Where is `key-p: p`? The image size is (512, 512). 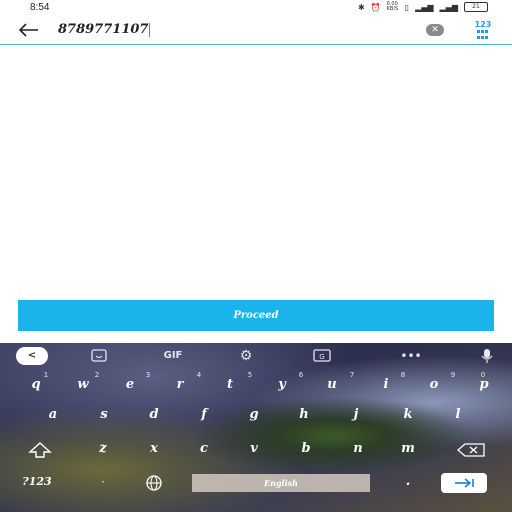
key-p: p is located at coordinates (484, 384).